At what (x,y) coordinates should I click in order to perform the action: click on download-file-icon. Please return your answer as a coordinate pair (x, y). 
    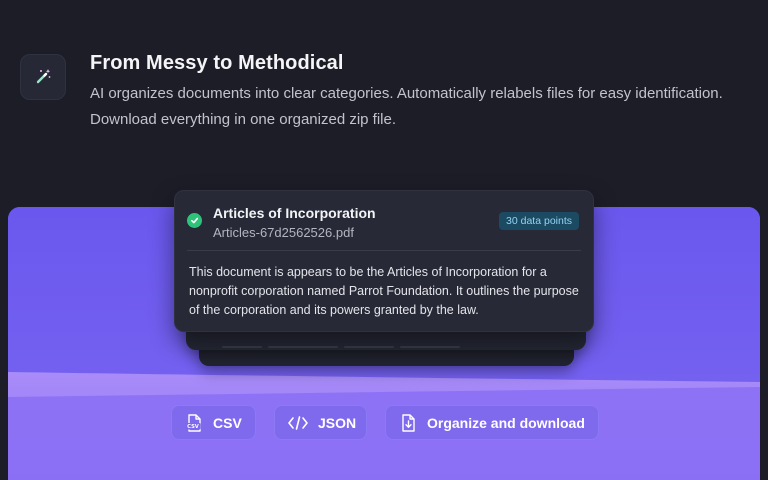
    Looking at the image, I should click on (408, 423).